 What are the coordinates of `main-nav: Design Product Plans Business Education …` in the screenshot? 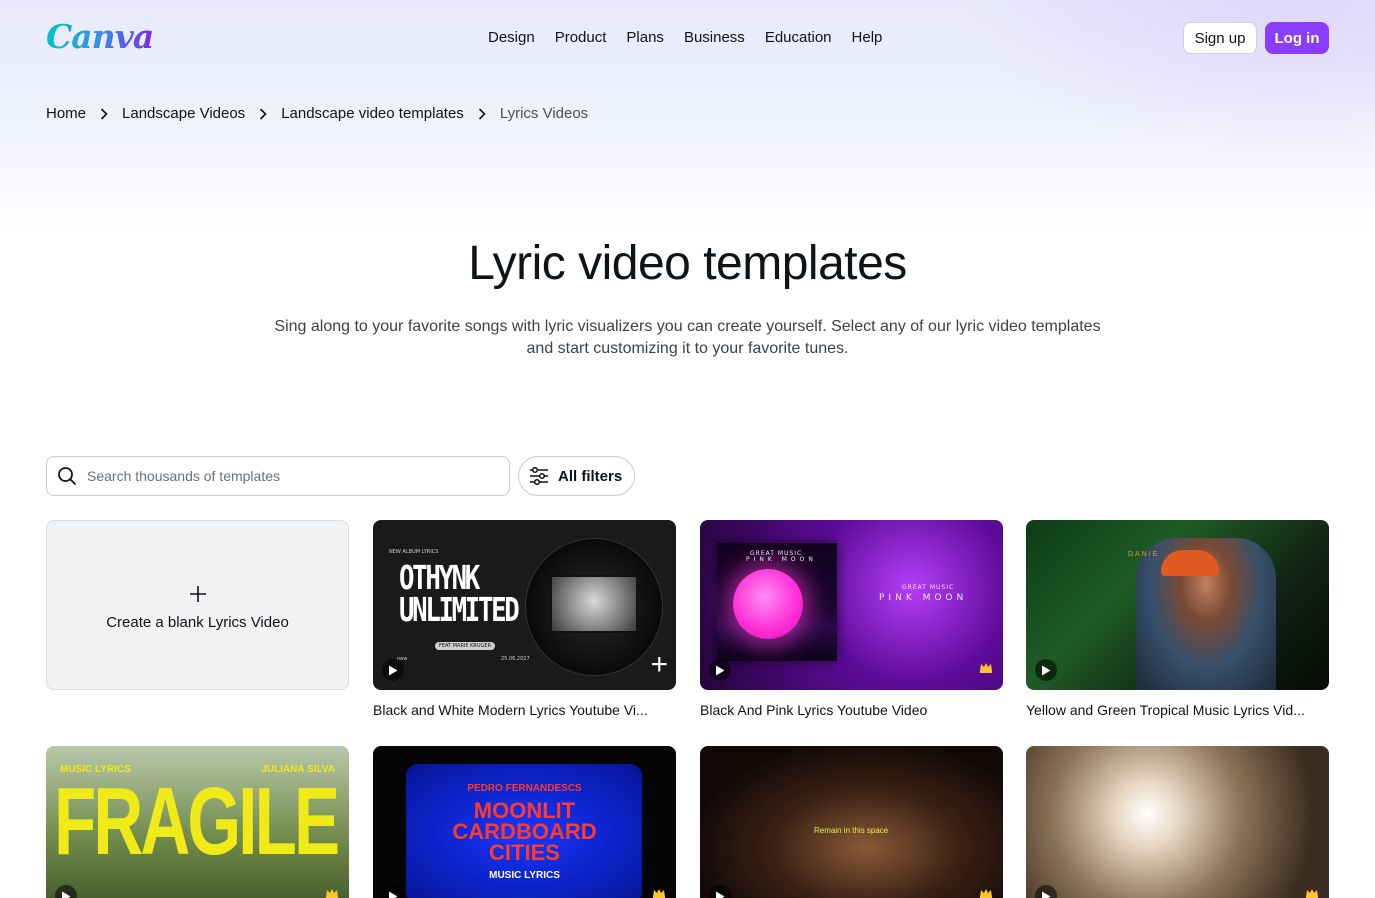 It's located at (695, 38).